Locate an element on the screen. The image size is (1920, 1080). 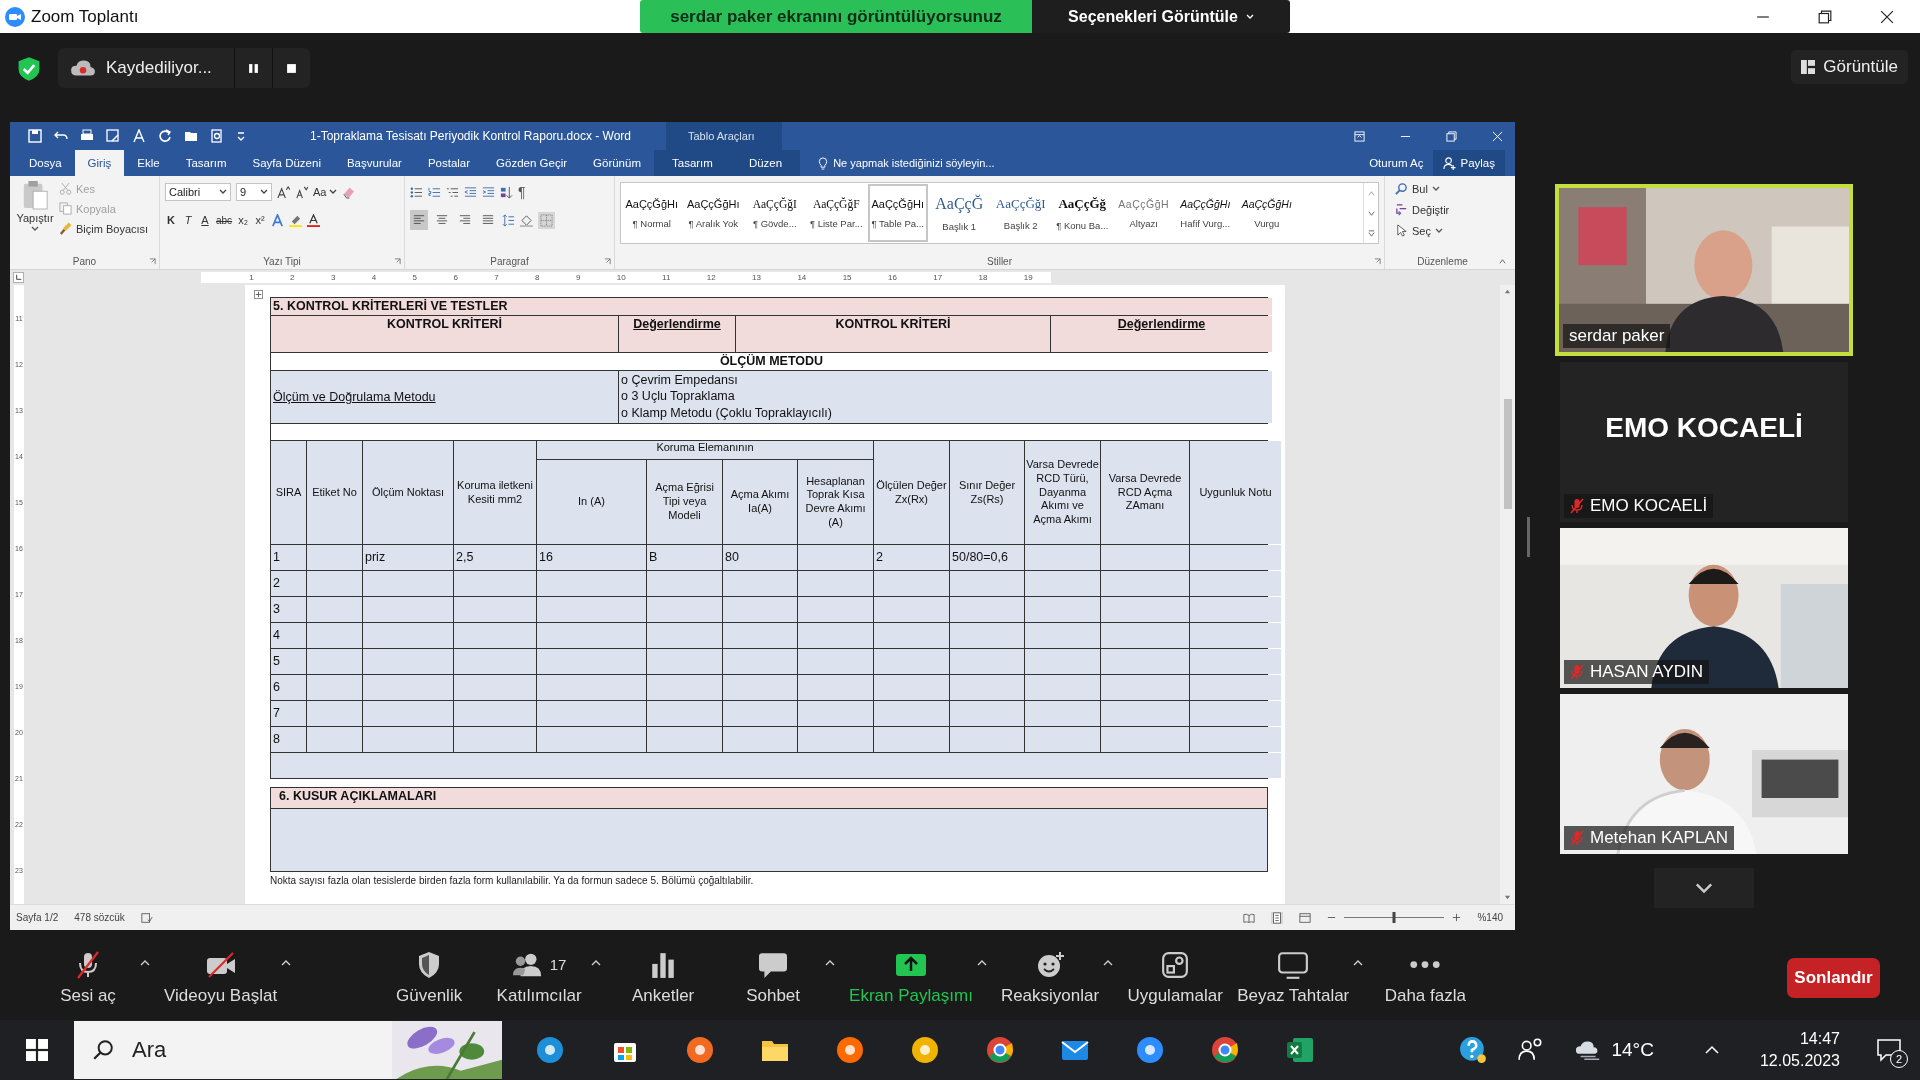
video-app-icon is located at coordinates (1150, 1050).